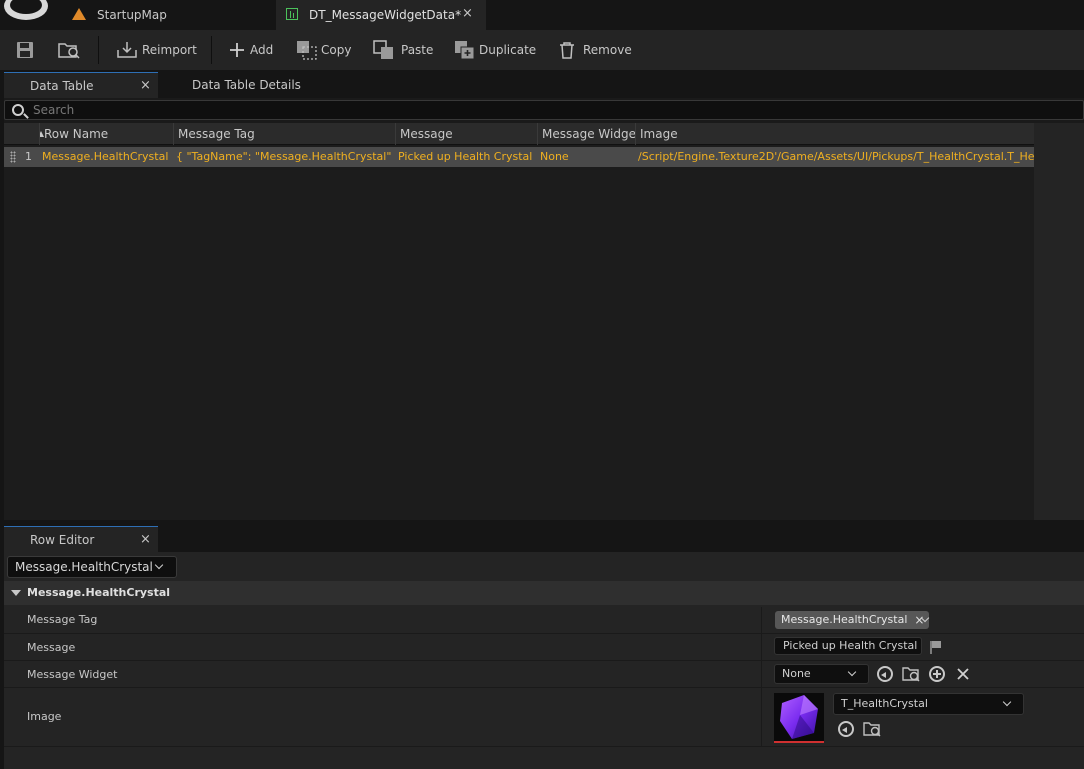  I want to click on row-selector-dropdown: Message.HealthCrystal, so click(92, 567).